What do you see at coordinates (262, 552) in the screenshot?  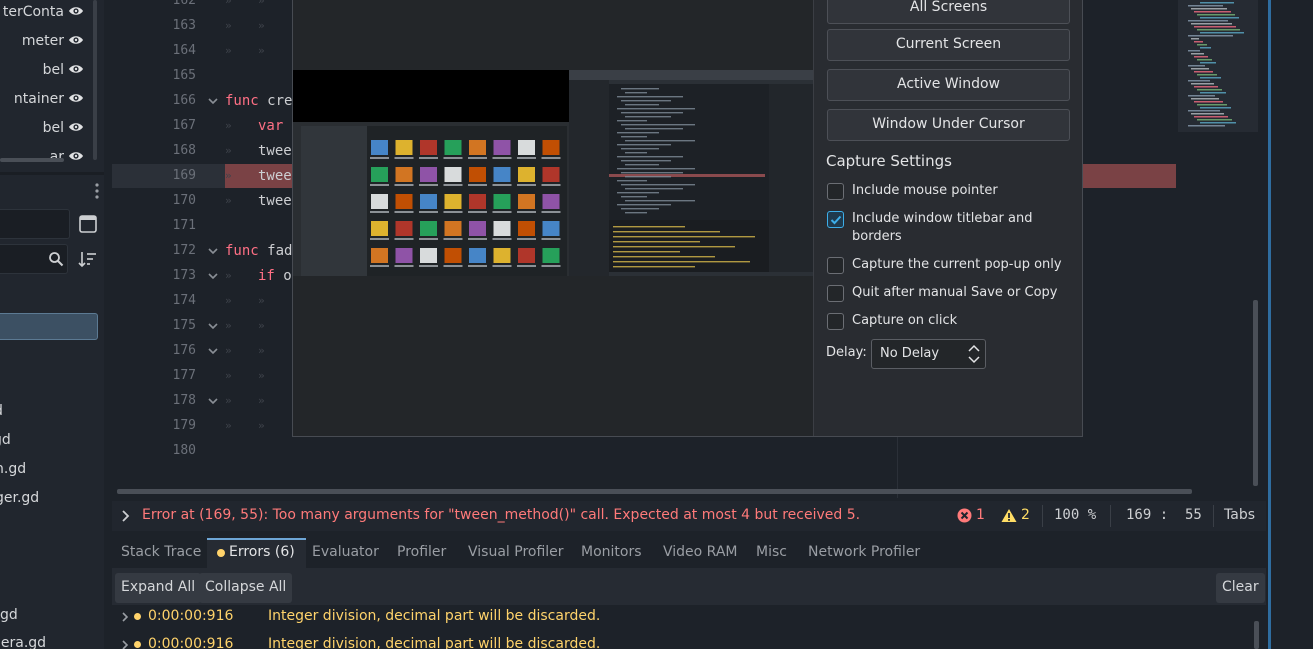 I see `tab-errors: Errors (6)` at bounding box center [262, 552].